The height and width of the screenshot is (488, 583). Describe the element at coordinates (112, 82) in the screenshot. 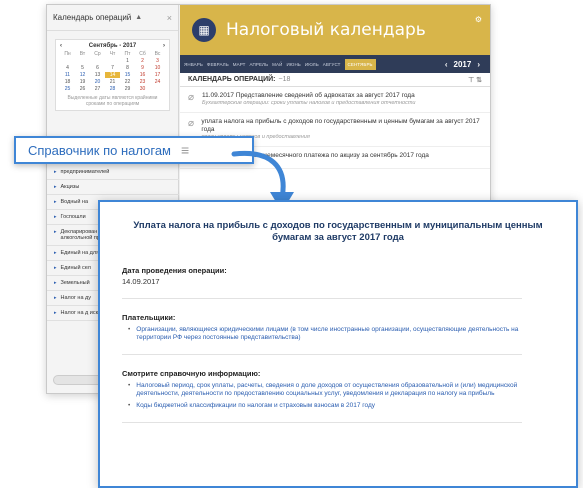

I see `calendar-day: 21` at that location.